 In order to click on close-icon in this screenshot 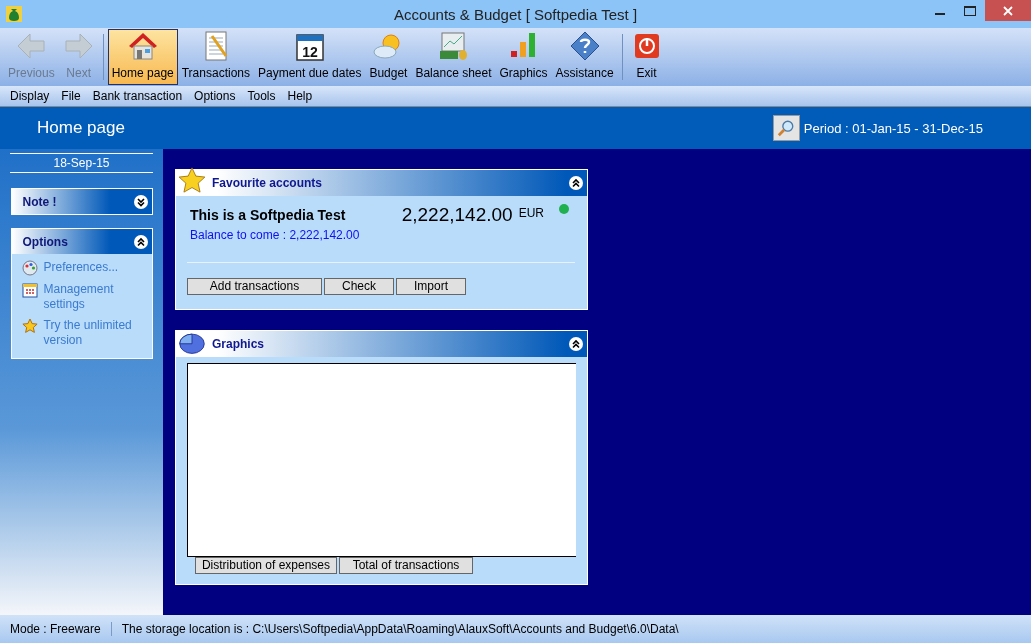, I will do `click(1008, 10)`.